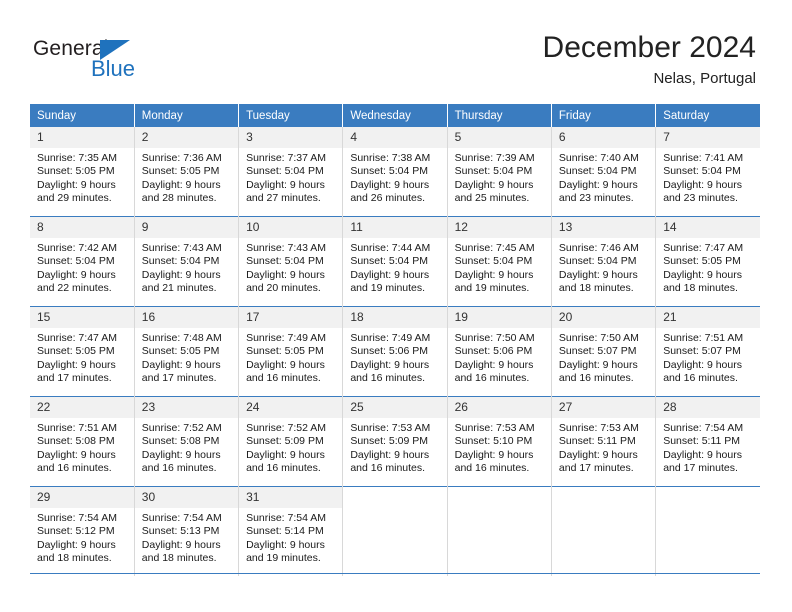 This screenshot has width=792, height=612. I want to click on sunrise-text: Sunrise: 7:47 AM, so click(703, 248).